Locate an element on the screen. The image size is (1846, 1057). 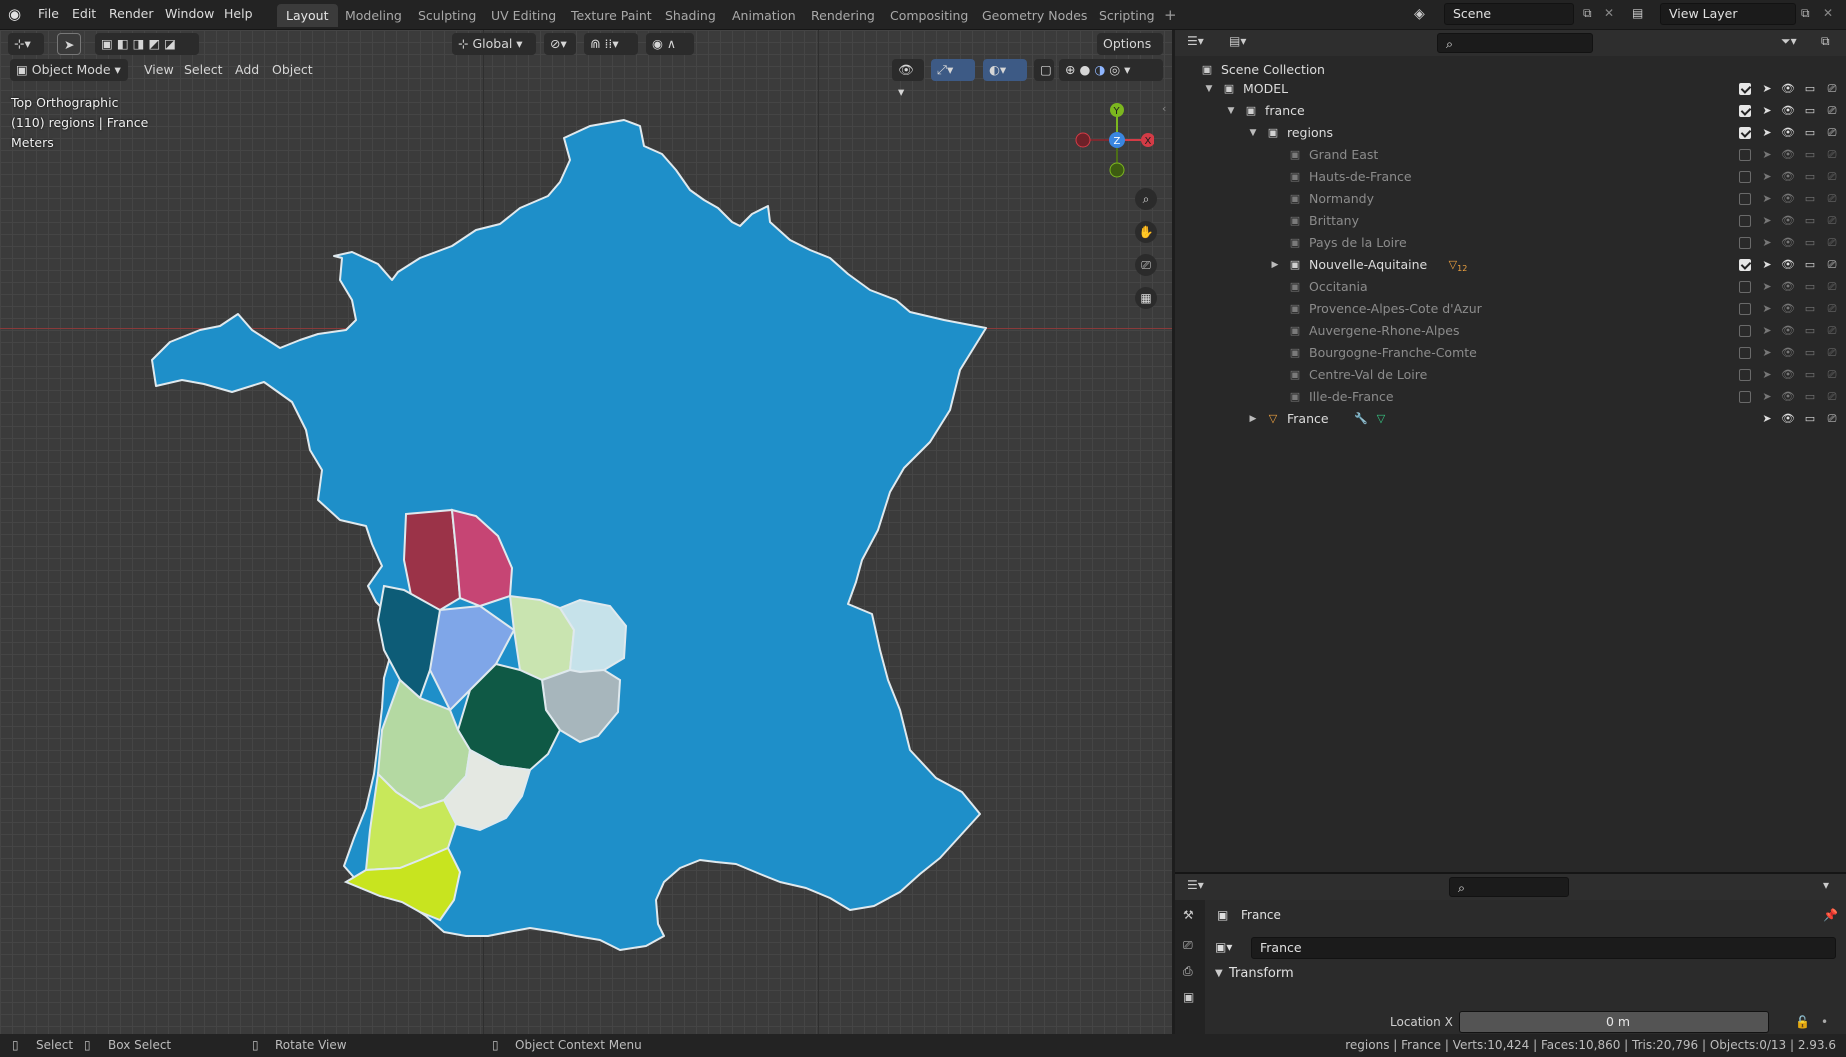
menu-edit: Edit is located at coordinates (84, 13).